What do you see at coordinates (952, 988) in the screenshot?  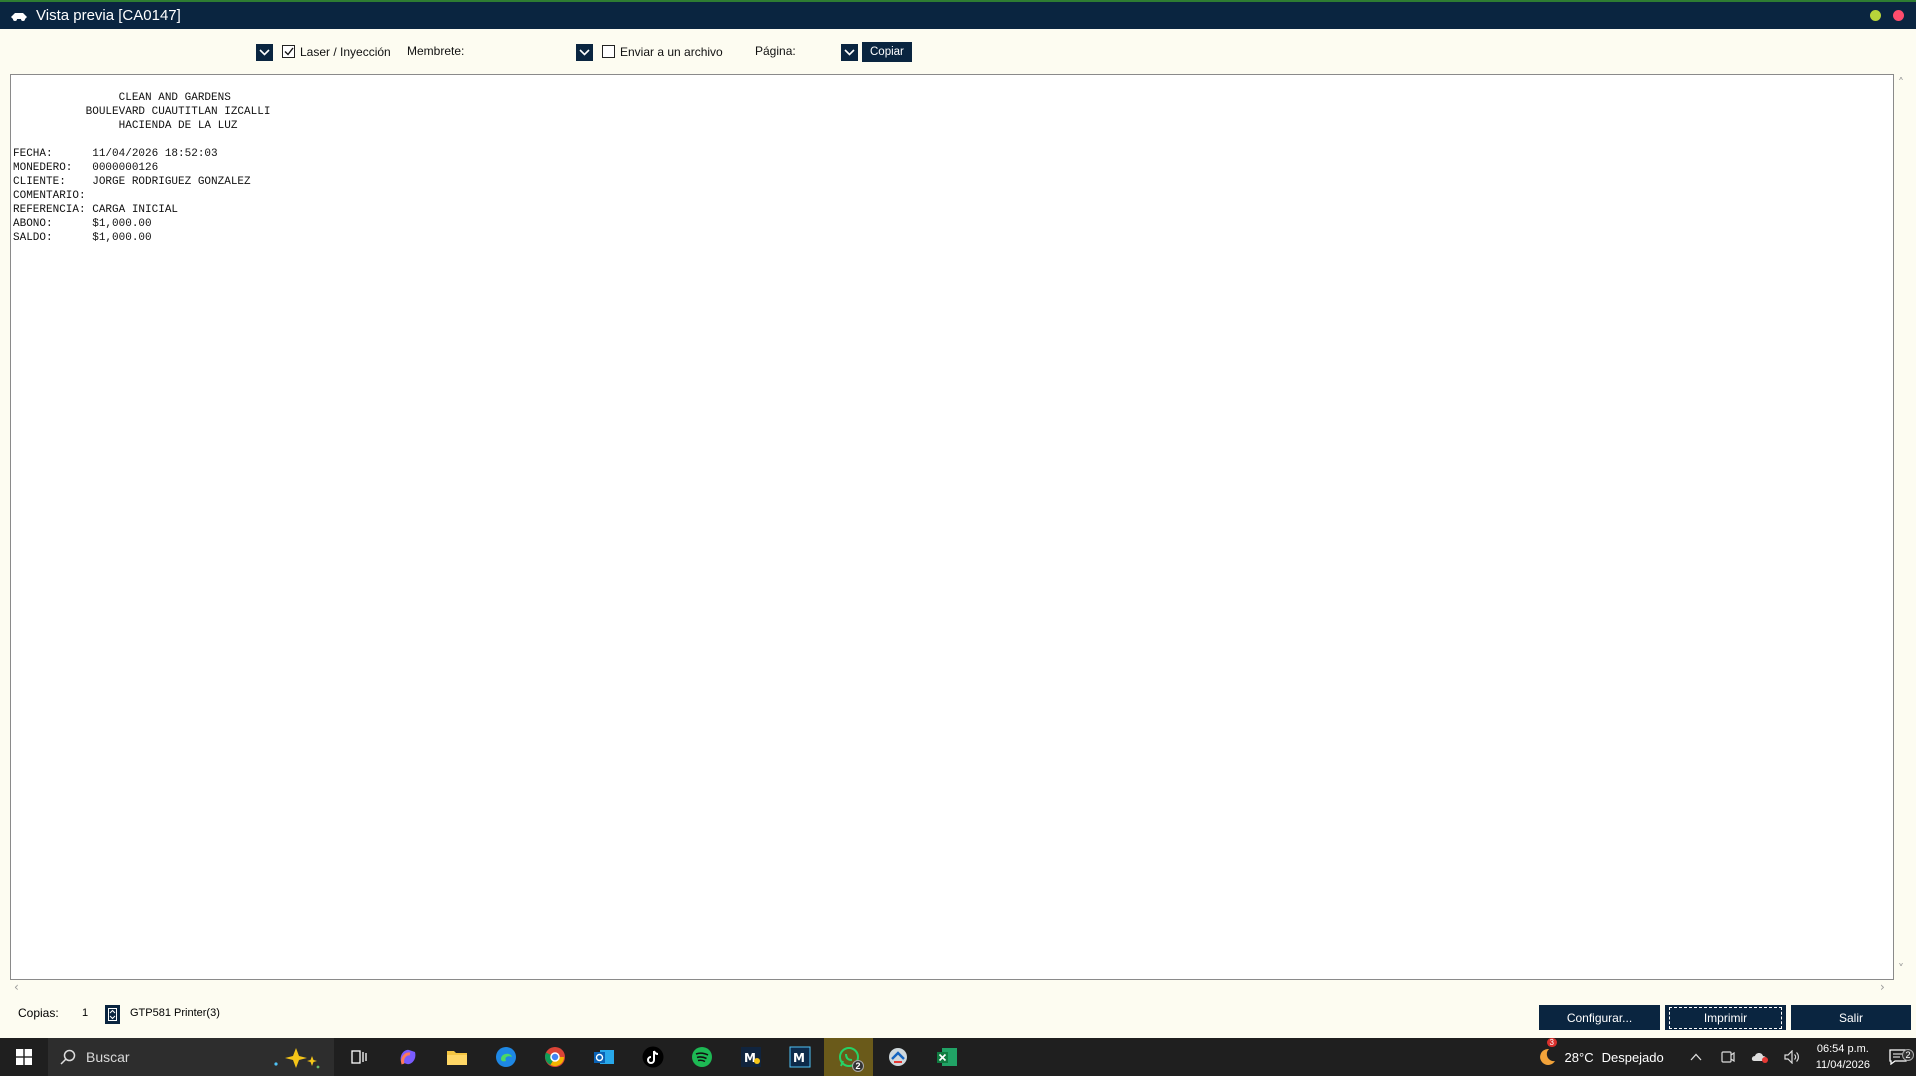 I see `horizontal-scrollbar: ‹ ›` at bounding box center [952, 988].